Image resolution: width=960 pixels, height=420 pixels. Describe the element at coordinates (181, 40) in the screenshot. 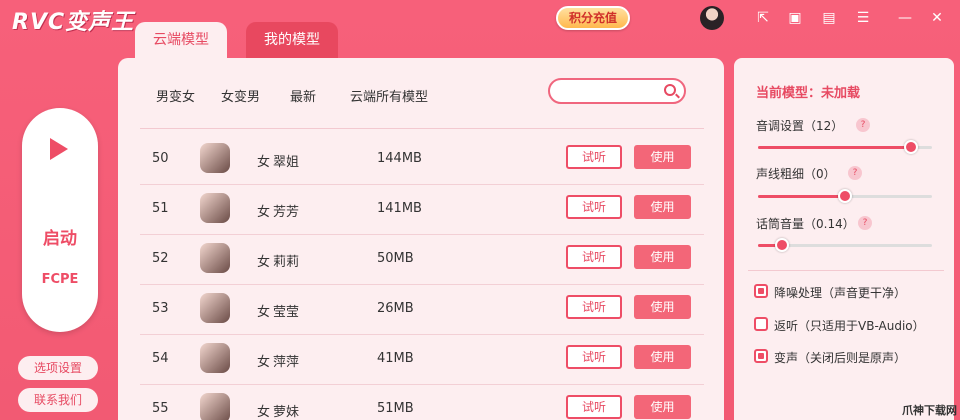

I see `tab-cloud-models: 云端模型` at that location.